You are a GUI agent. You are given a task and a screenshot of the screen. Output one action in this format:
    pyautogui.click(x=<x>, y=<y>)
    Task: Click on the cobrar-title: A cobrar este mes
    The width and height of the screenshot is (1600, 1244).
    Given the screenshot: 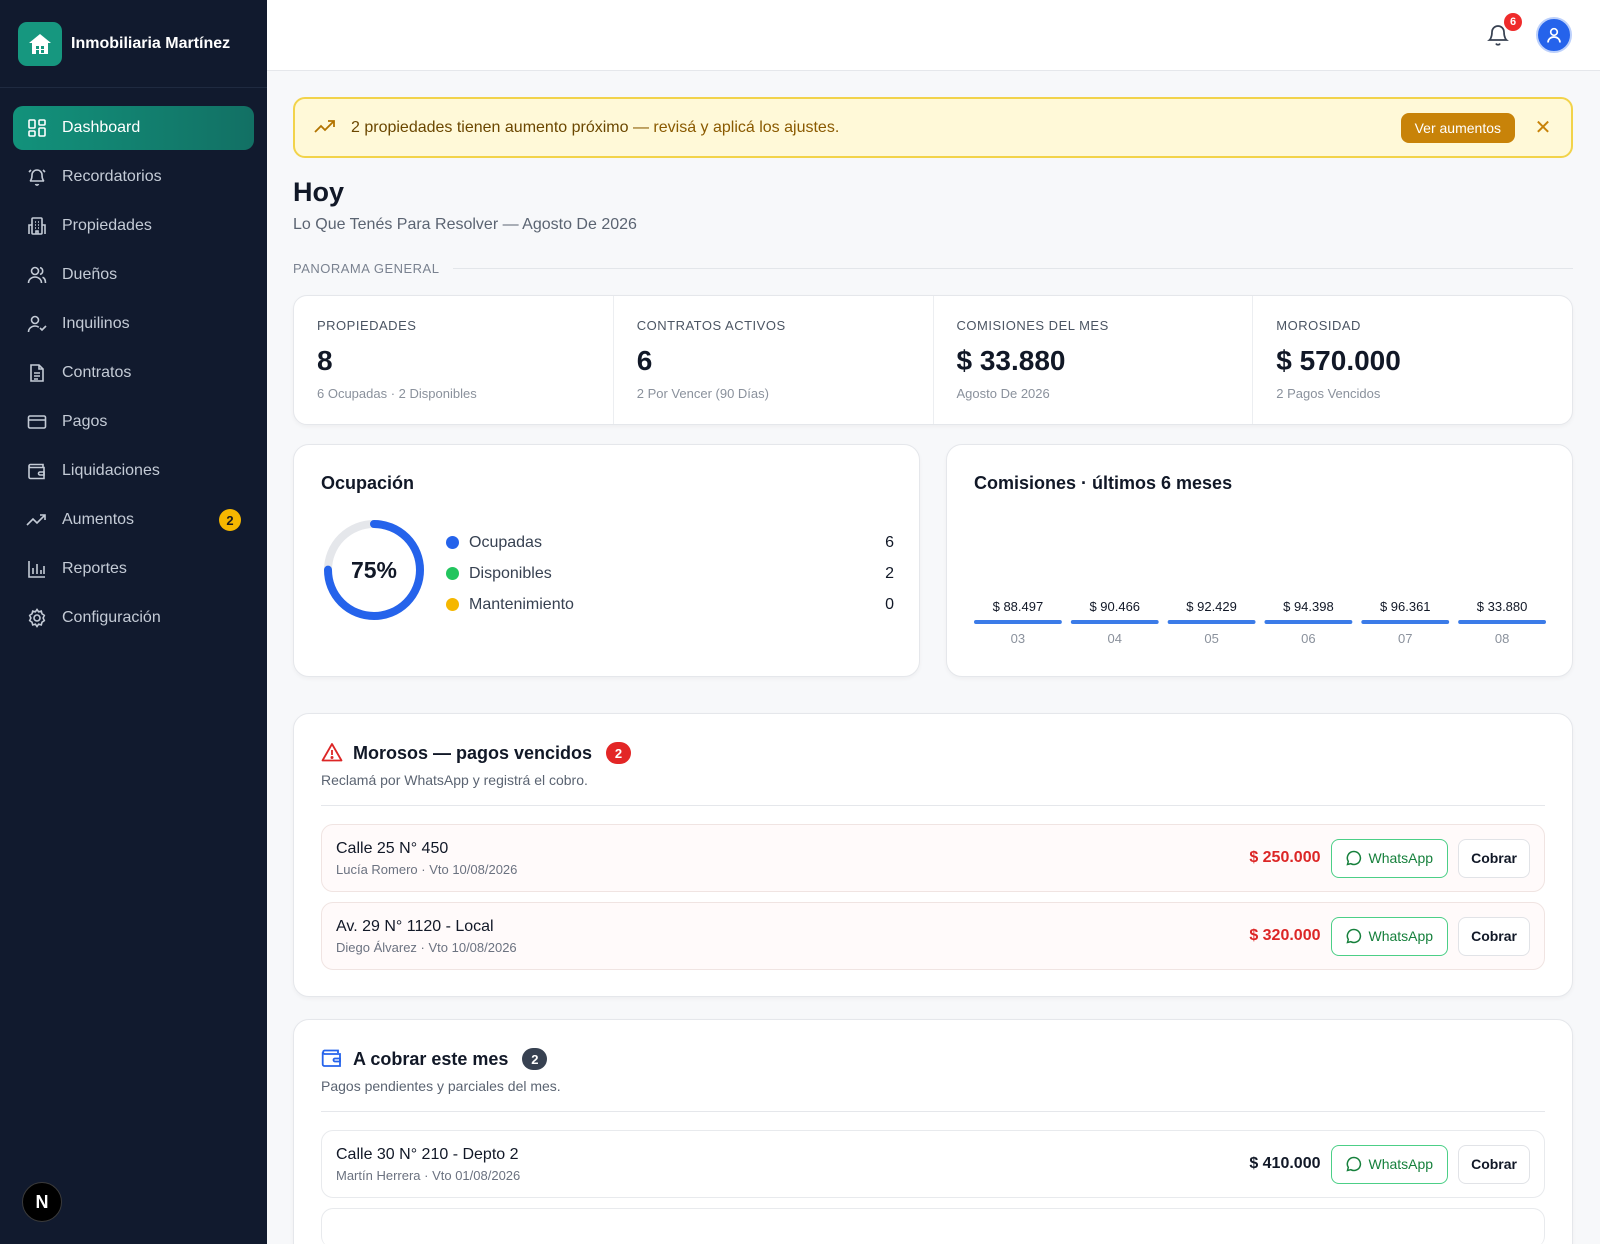 What is the action you would take?
    pyautogui.click(x=431, y=1058)
    